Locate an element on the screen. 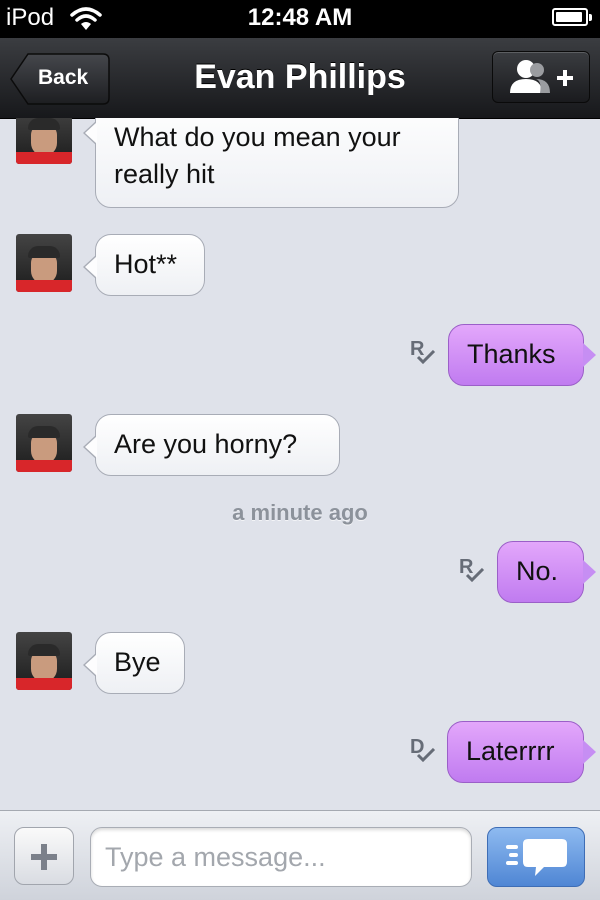 The height and width of the screenshot is (900, 600). incoming-message-bubble: What do you mean your really hit is located at coordinates (271, 163).